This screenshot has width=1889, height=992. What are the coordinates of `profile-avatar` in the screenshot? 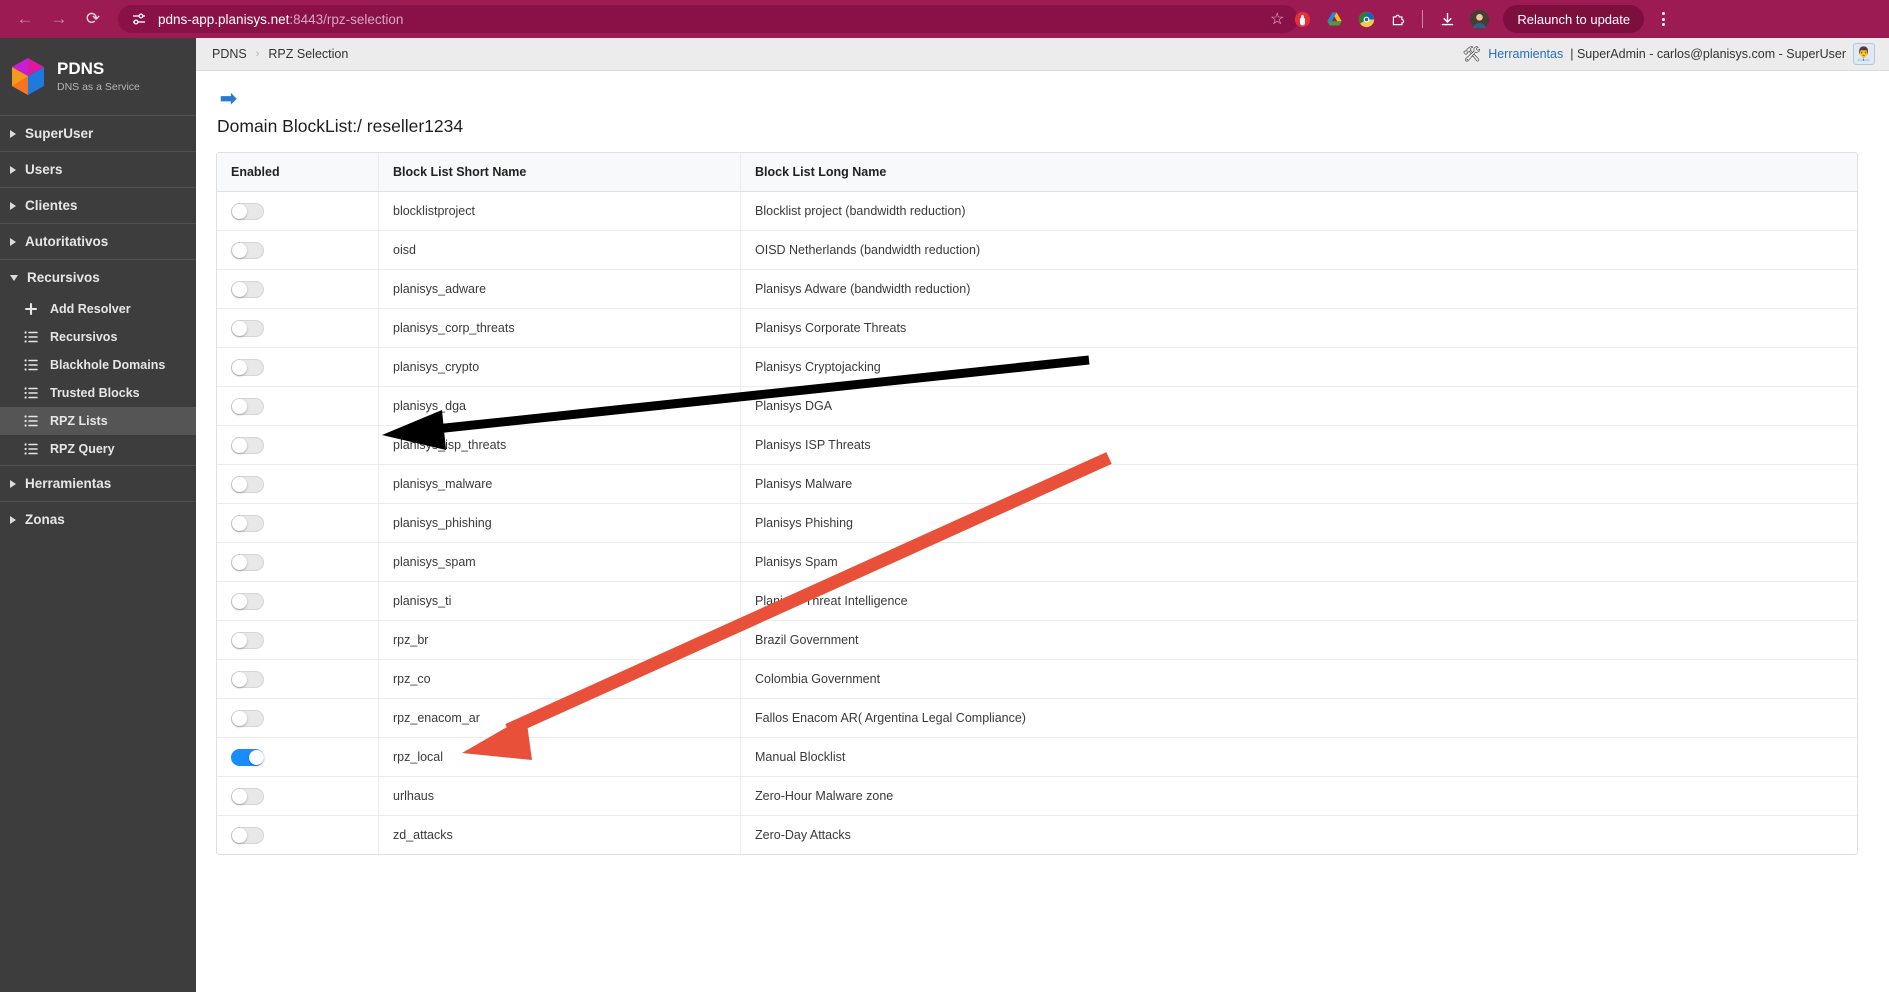 It's located at (1479, 19).